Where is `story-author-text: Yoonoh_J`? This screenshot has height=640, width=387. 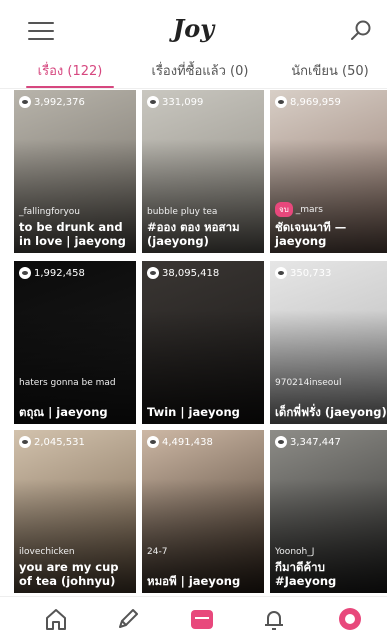
story-author-text: Yoonoh_J is located at coordinates (295, 552).